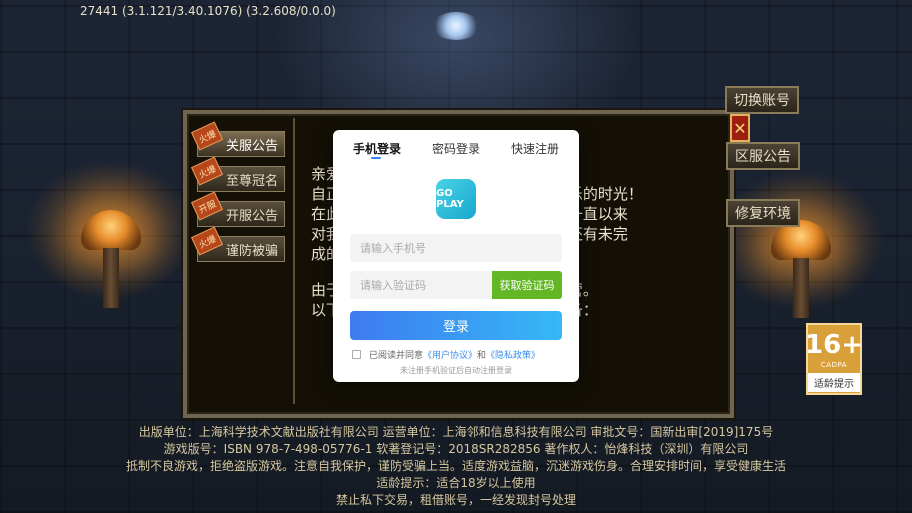  I want to click on notice-tab-label: 至尊冠名, so click(251, 181).